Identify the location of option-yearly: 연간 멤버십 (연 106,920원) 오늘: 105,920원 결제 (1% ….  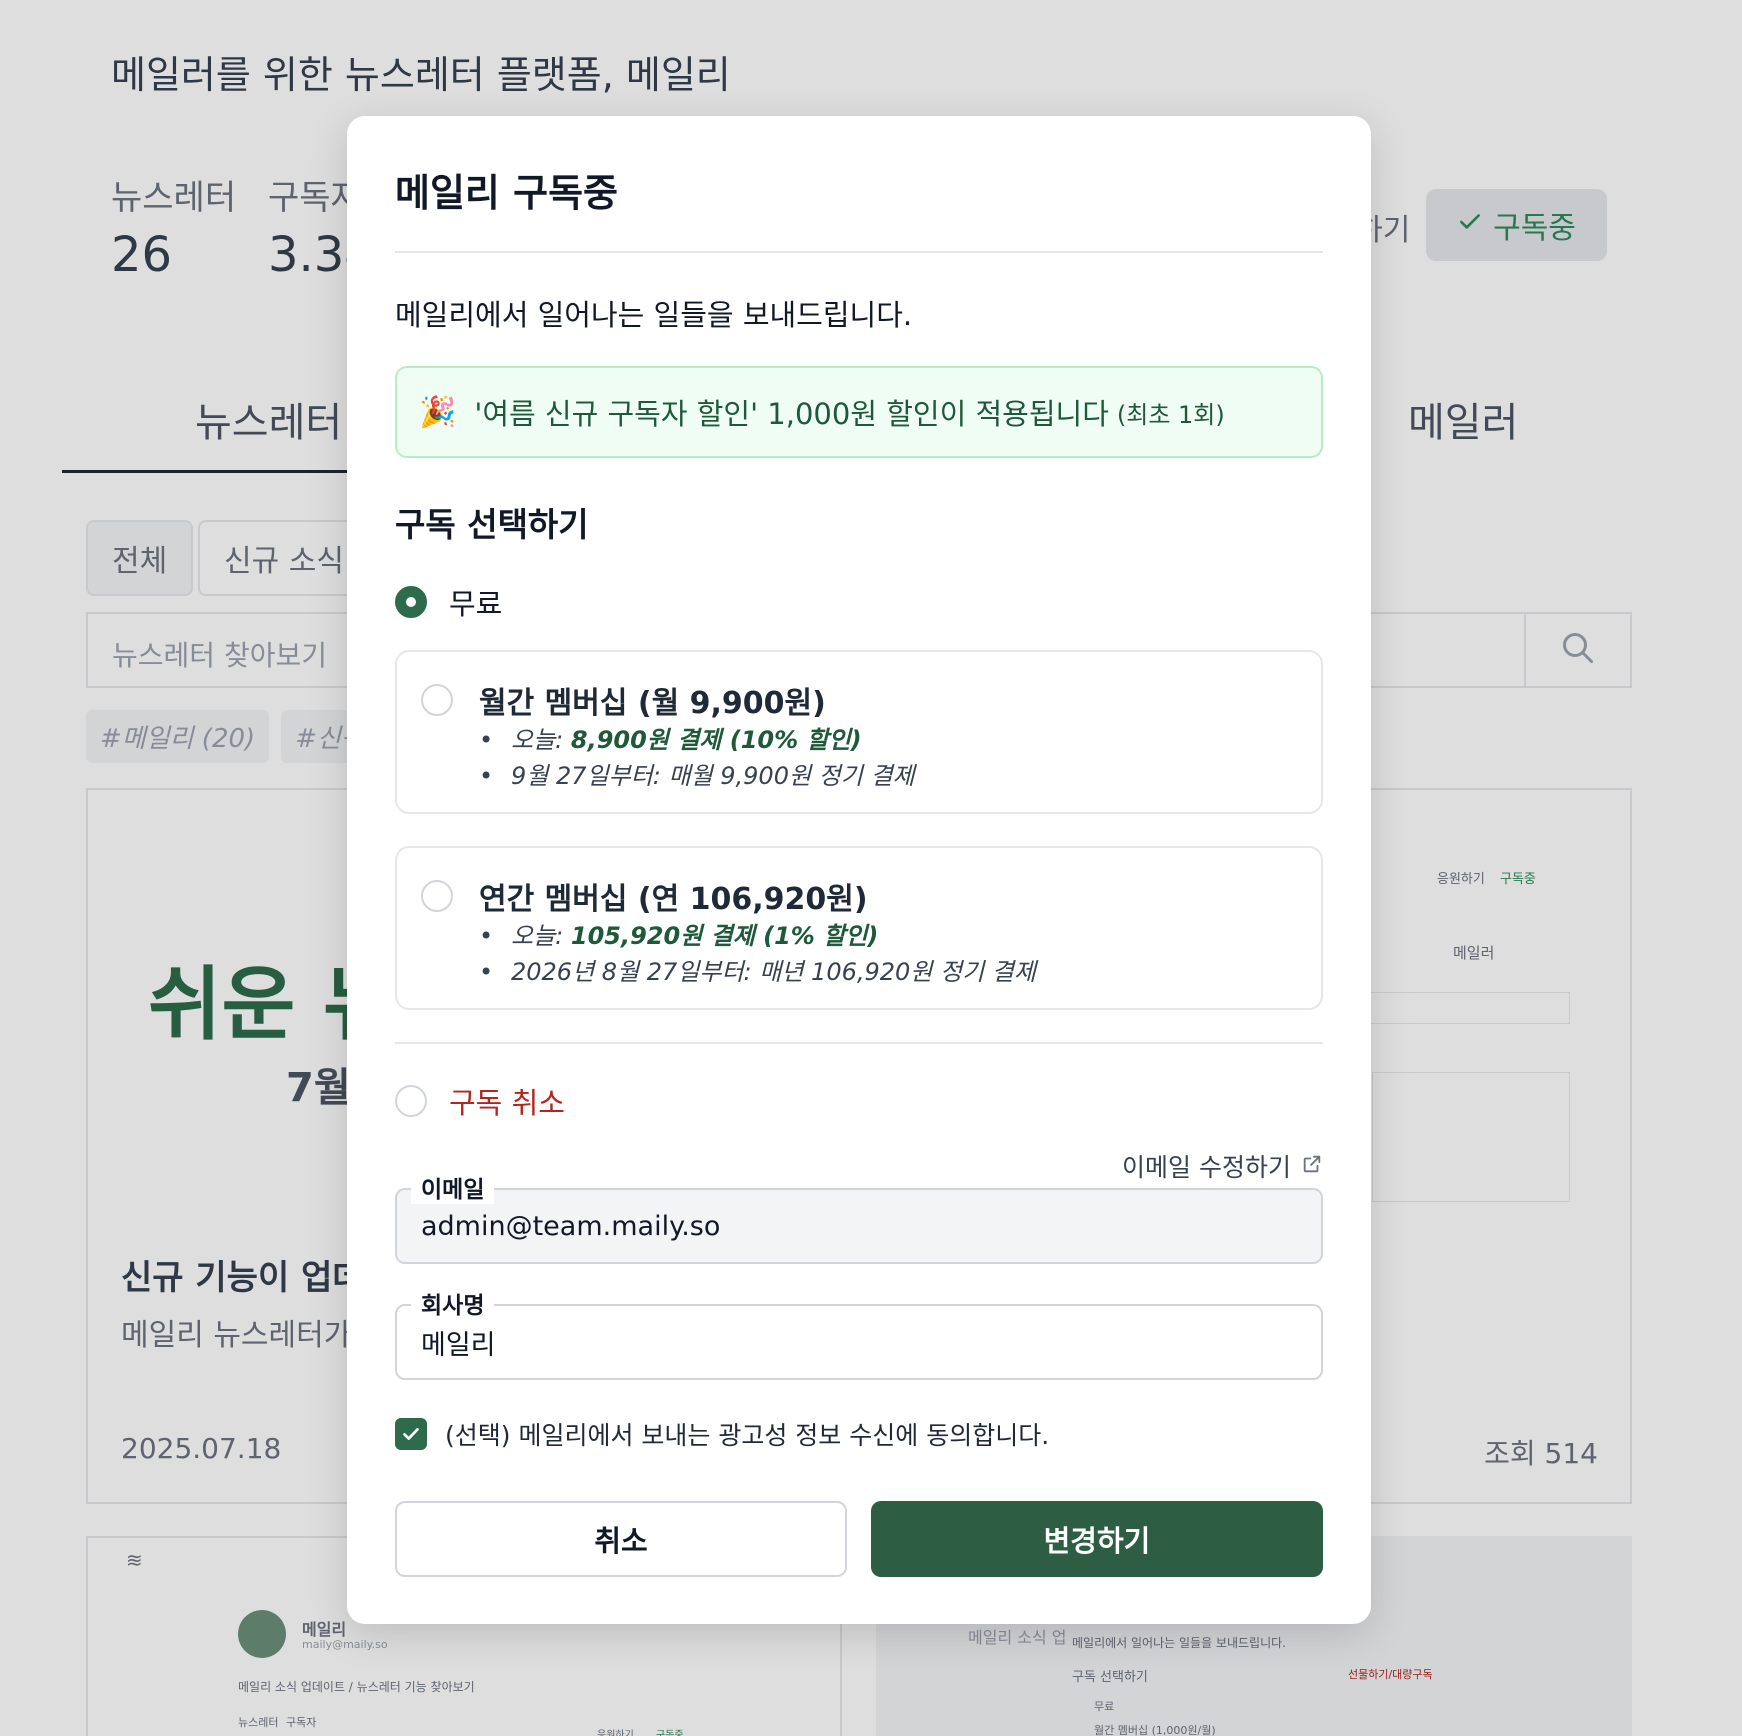
(859, 928).